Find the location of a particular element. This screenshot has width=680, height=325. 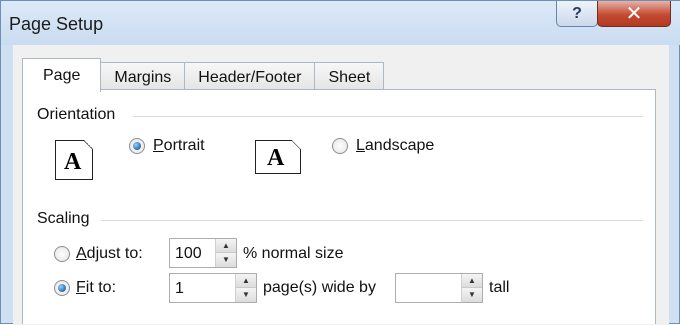

title-bar: Page Setup ? ✕ is located at coordinates (340, 23).